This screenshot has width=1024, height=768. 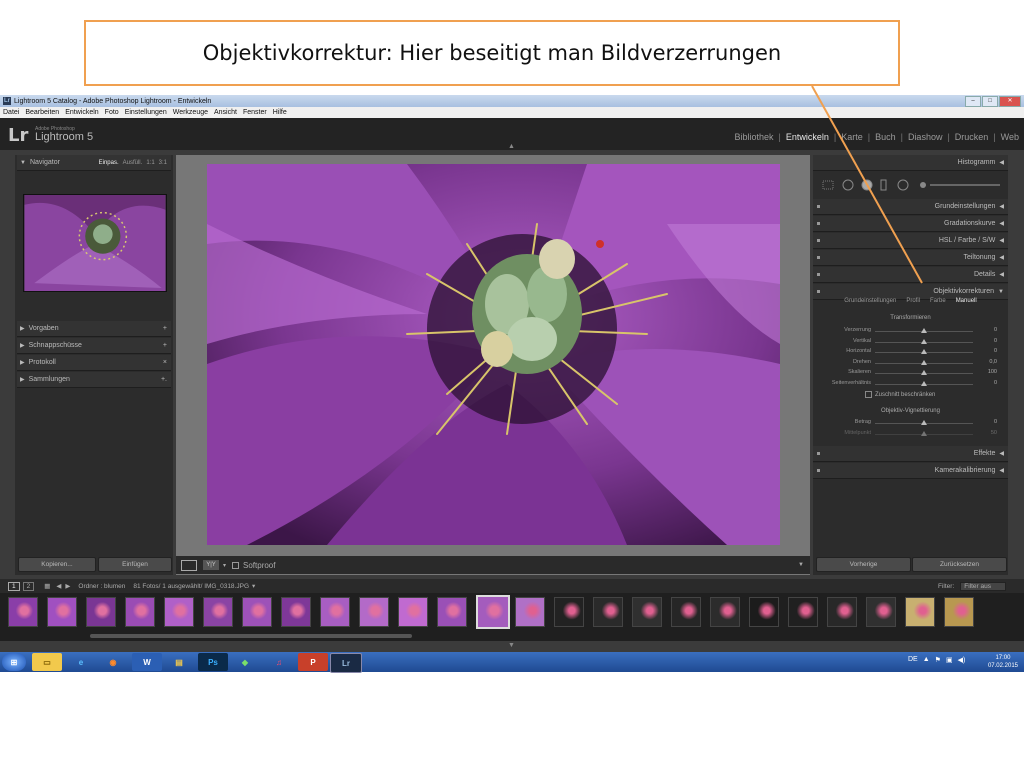 What do you see at coordinates (251, 636) in the screenshot?
I see `filmstrip-scrollbar` at bounding box center [251, 636].